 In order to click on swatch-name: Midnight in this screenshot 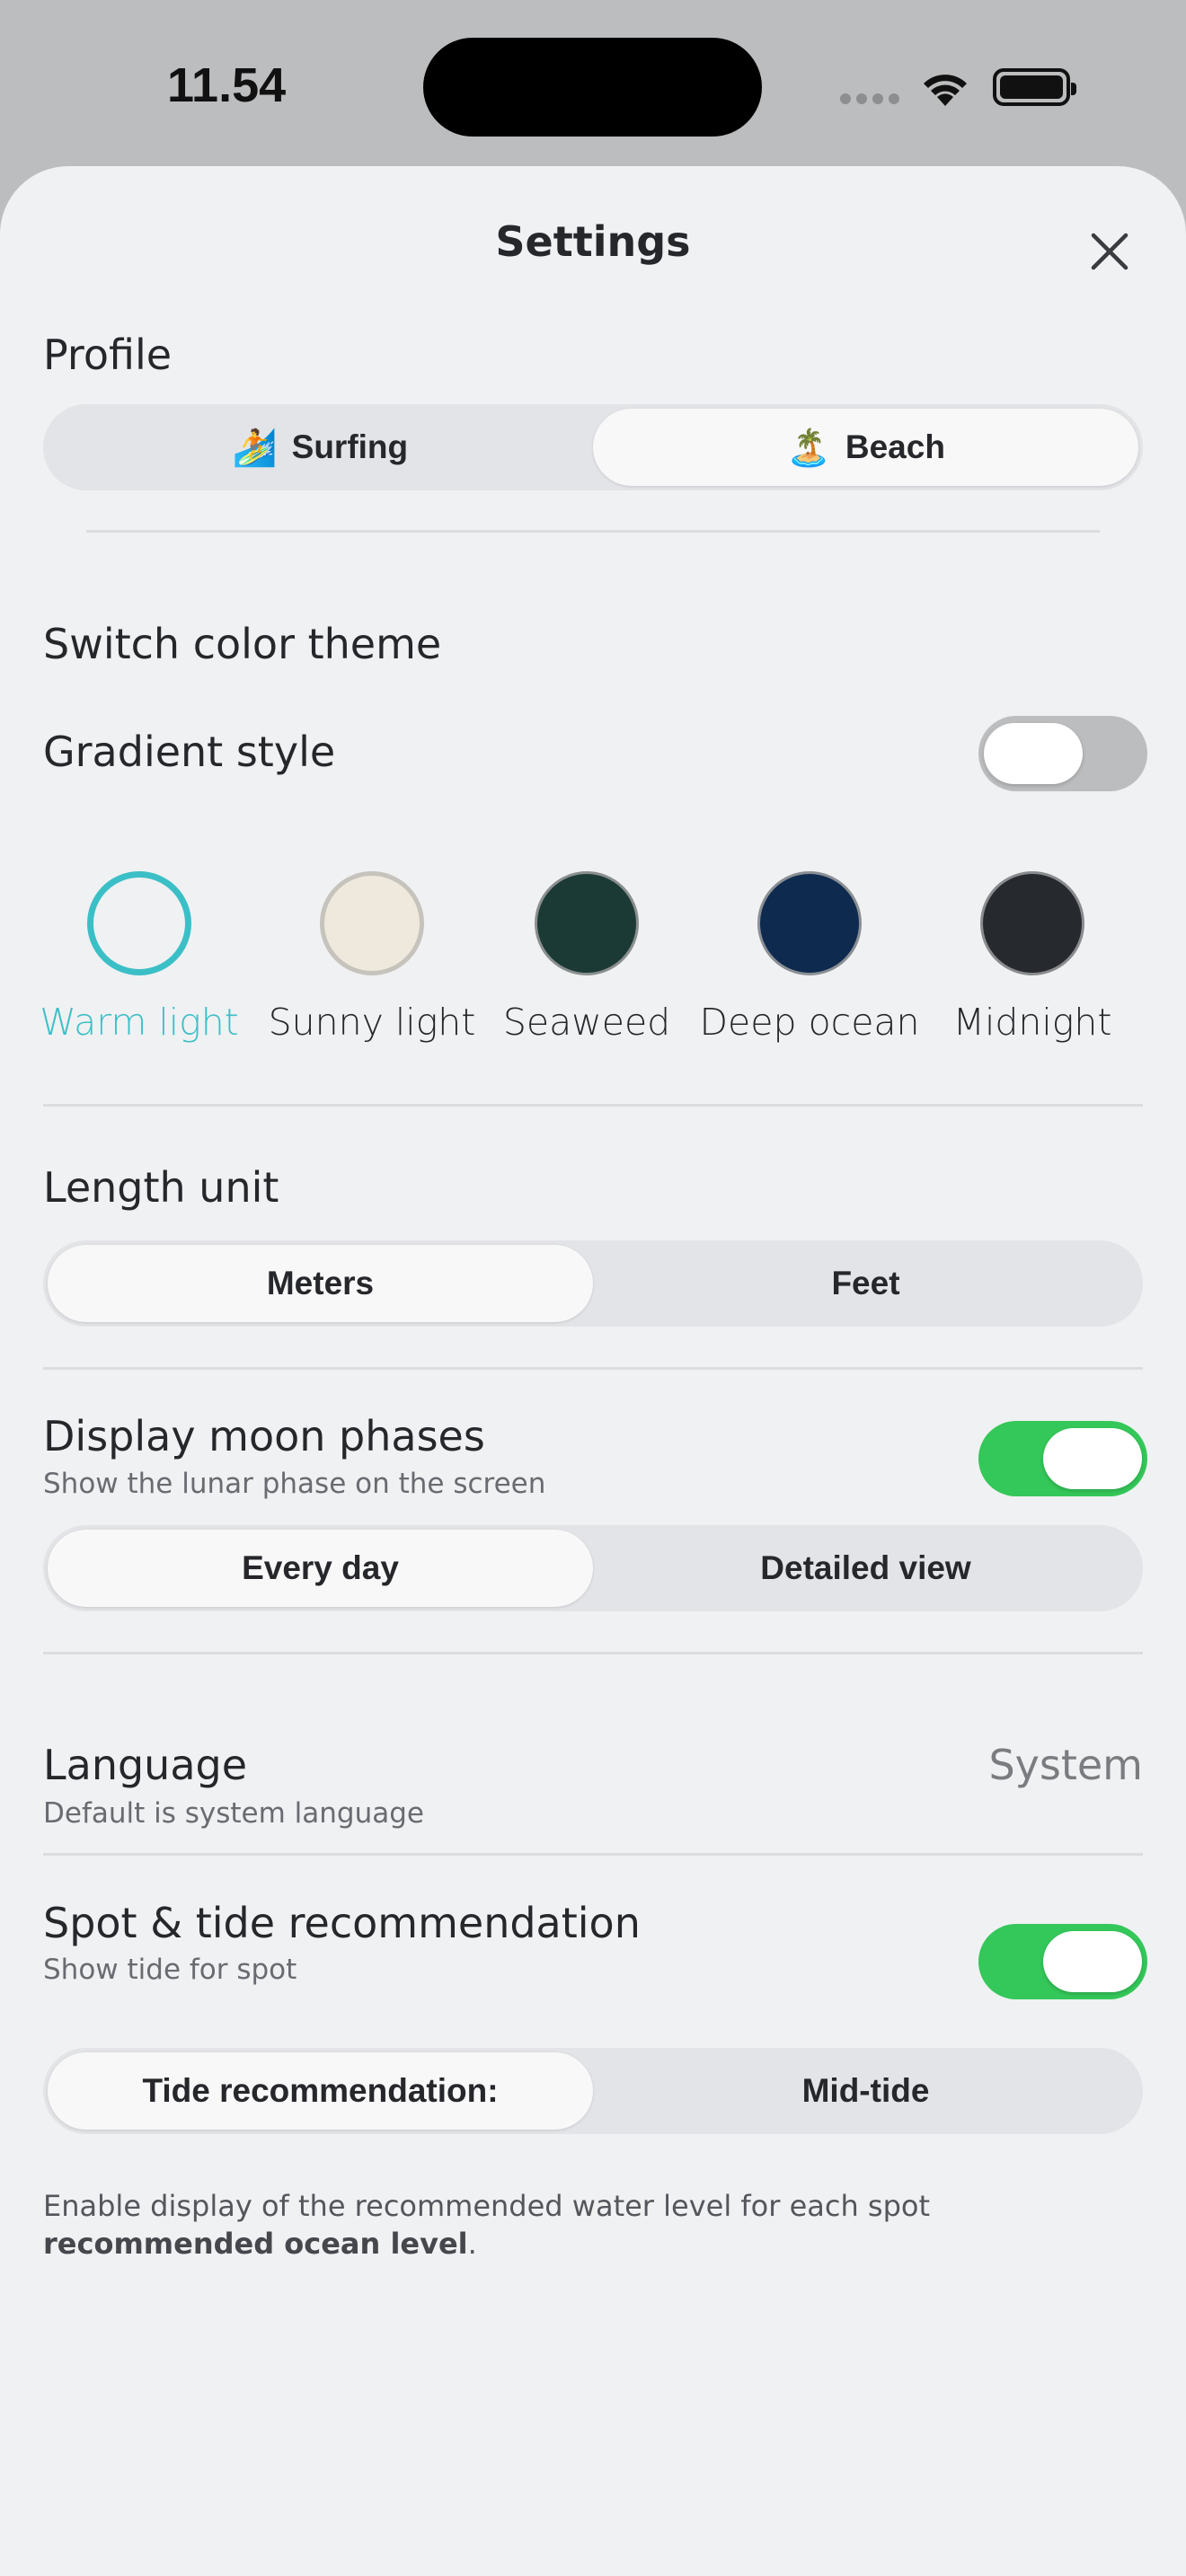, I will do `click(1032, 1022)`.